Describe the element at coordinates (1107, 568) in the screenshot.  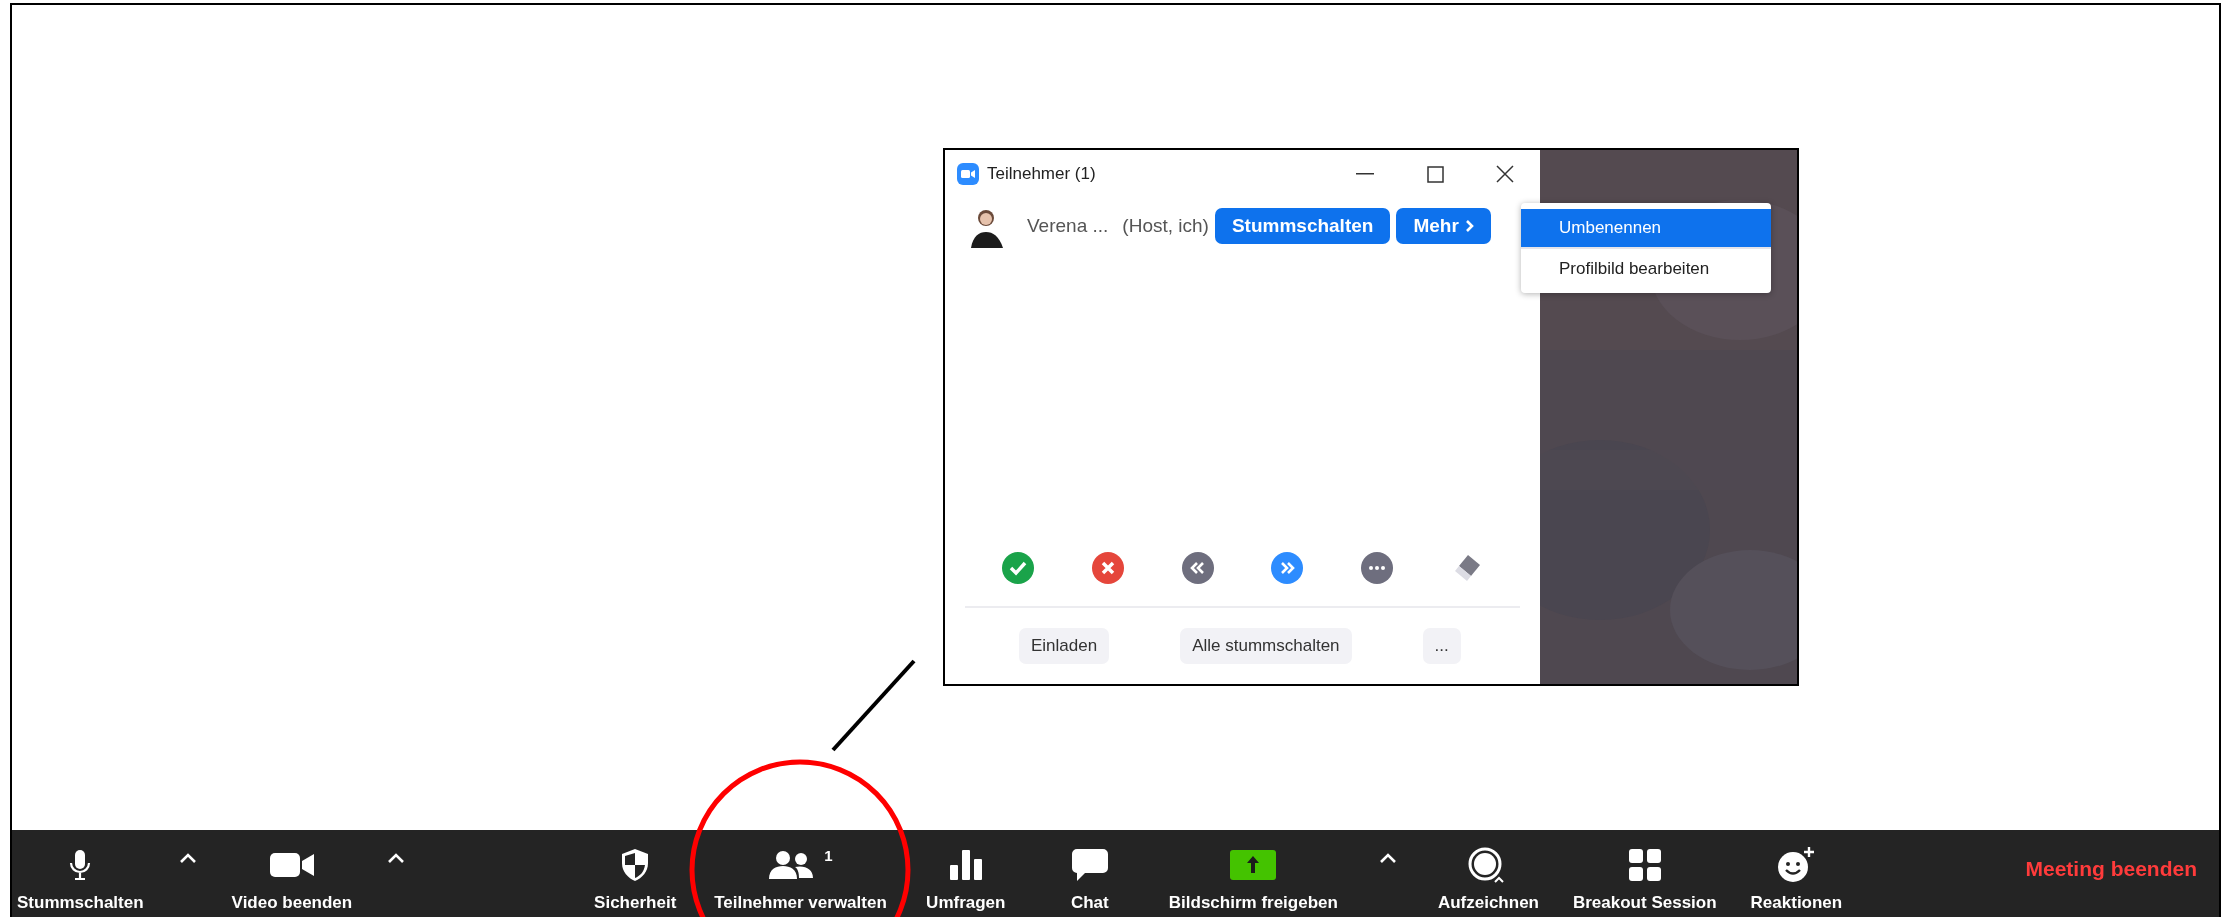
I see `cross-icon` at that location.